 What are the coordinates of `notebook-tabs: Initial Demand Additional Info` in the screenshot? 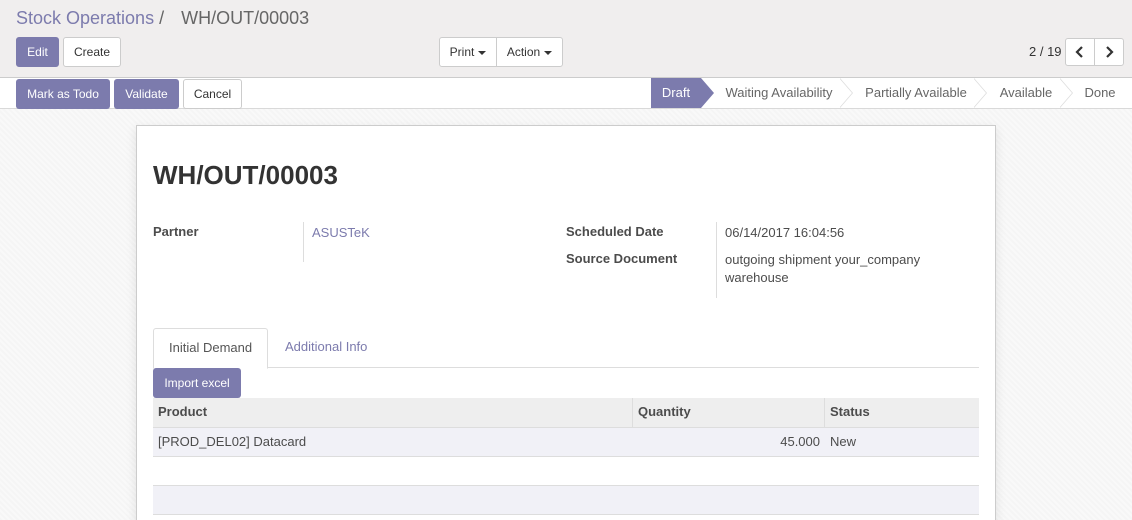 It's located at (566, 348).